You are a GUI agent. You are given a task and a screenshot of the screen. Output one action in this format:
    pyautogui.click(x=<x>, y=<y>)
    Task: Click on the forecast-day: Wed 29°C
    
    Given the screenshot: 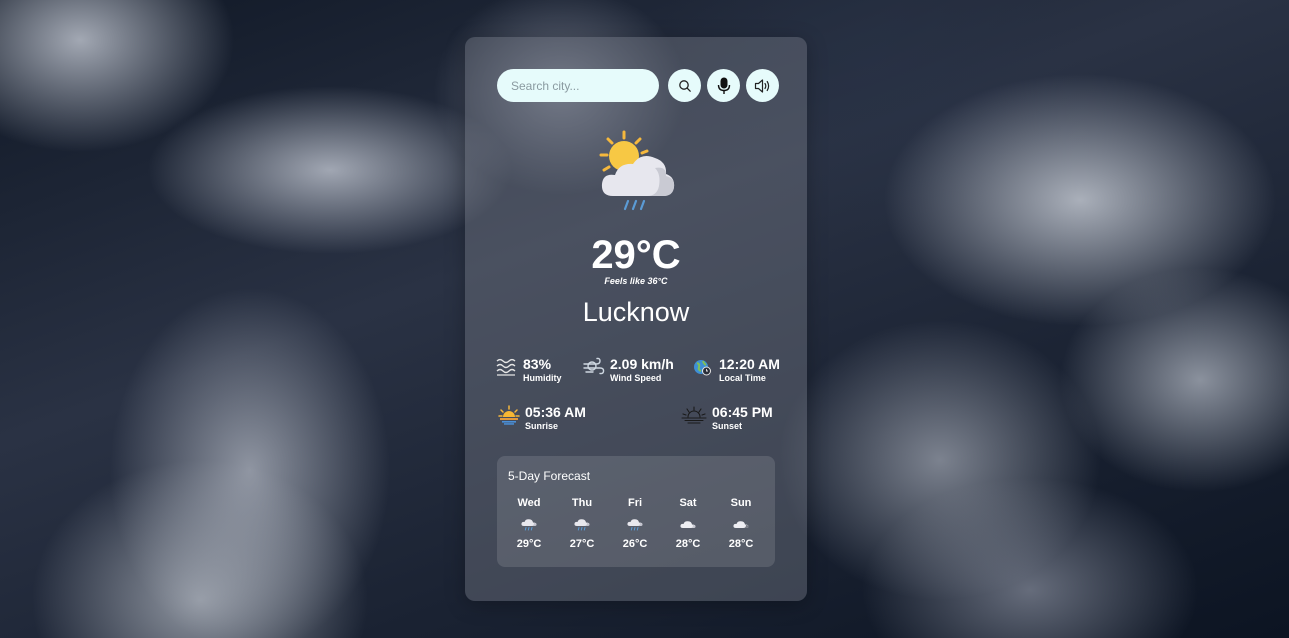 What is the action you would take?
    pyautogui.click(x=529, y=523)
    